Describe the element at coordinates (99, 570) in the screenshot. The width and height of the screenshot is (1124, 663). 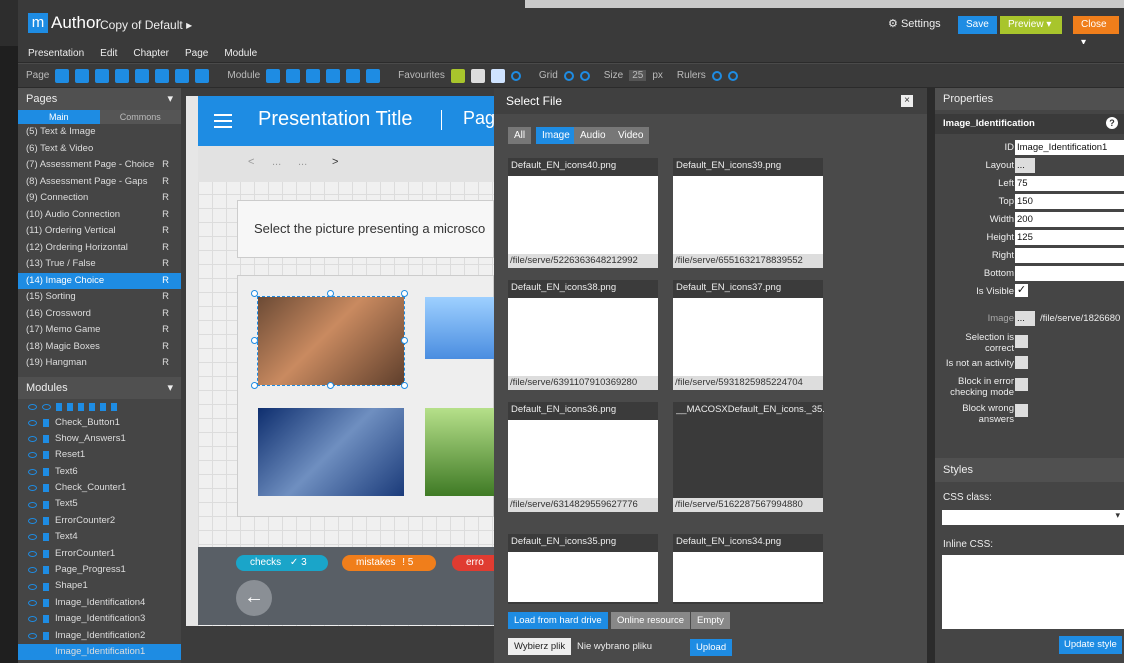
I see `module-list-item: Page_Progress1` at that location.